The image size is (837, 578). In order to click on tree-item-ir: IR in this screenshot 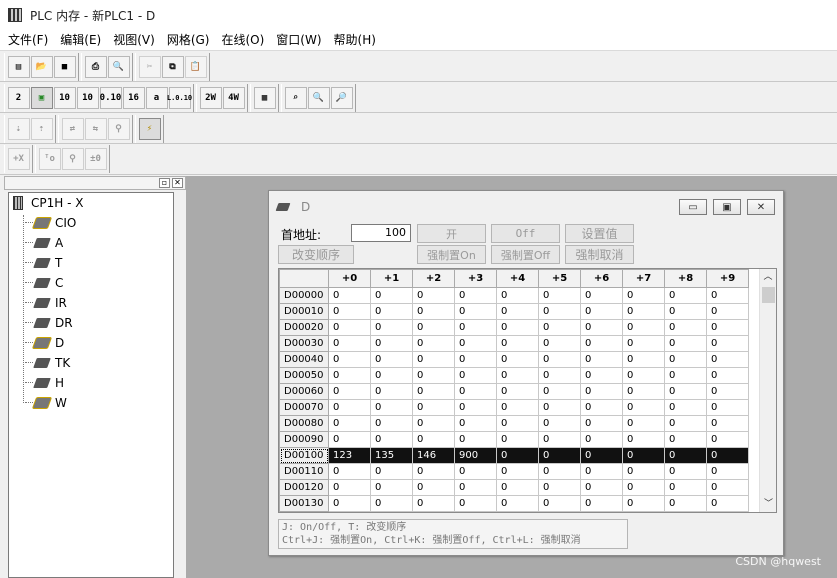, I will do `click(91, 303)`.